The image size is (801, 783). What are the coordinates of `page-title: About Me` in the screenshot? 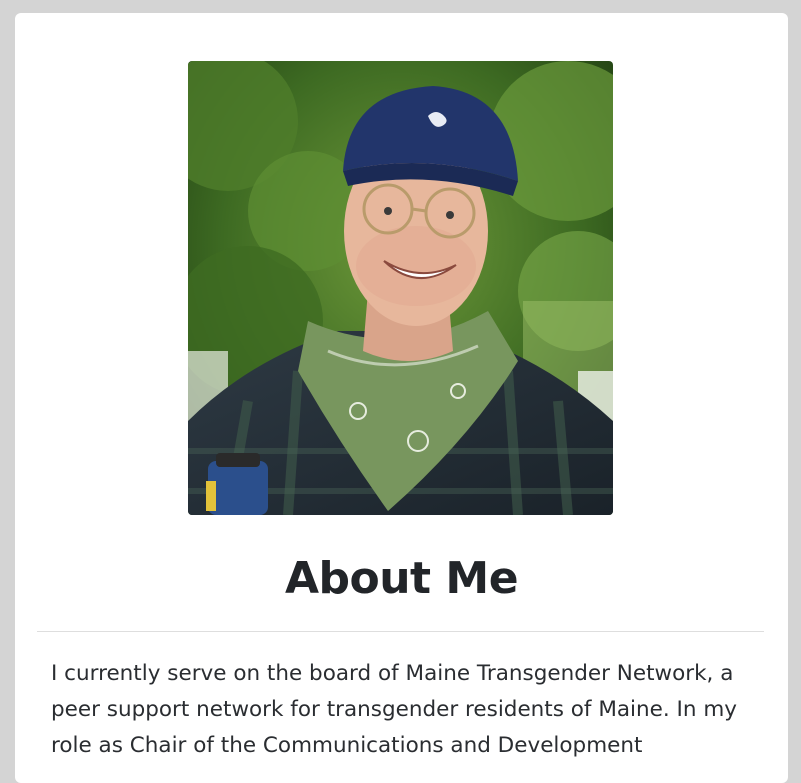 It's located at (401, 578).